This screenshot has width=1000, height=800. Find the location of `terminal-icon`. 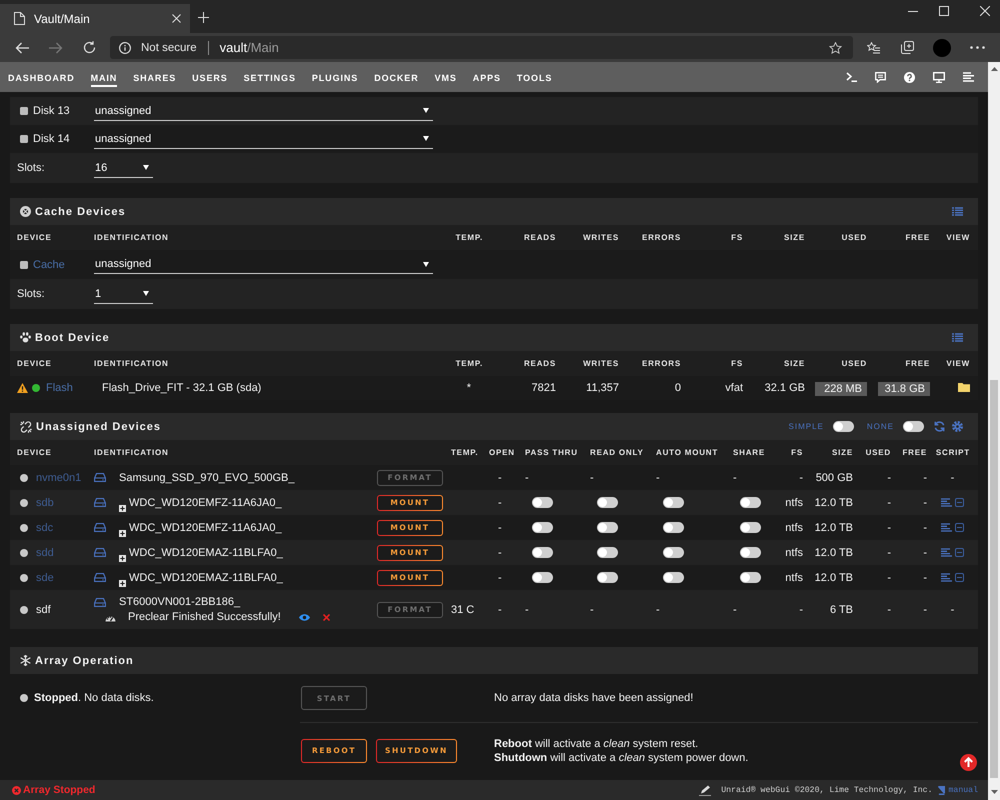

terminal-icon is located at coordinates (851, 77).